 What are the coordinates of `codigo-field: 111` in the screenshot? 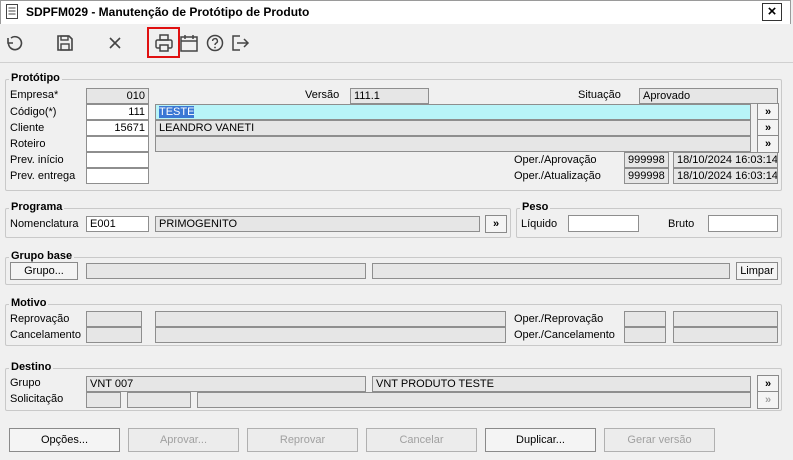 It's located at (117, 112).